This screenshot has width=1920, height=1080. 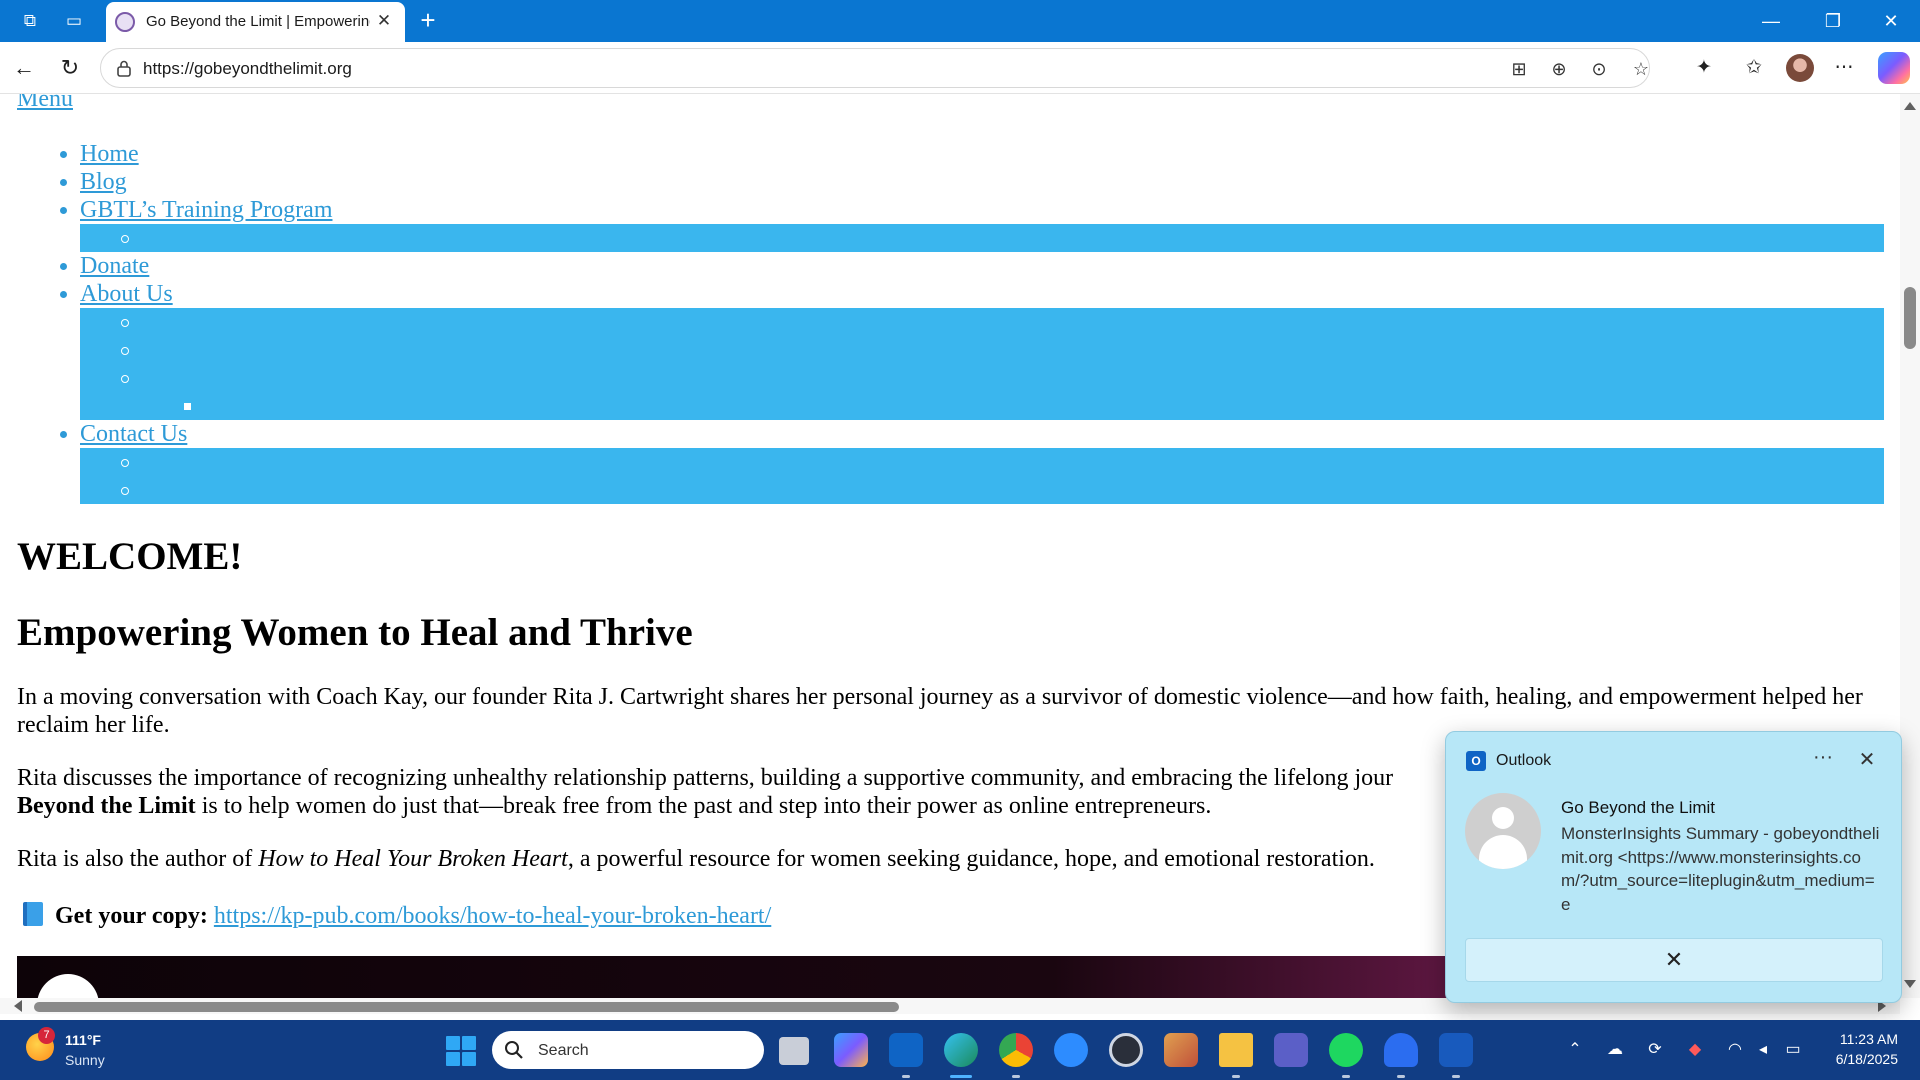 What do you see at coordinates (1016, 1050) in the screenshot?
I see `chrome-app-icon` at bounding box center [1016, 1050].